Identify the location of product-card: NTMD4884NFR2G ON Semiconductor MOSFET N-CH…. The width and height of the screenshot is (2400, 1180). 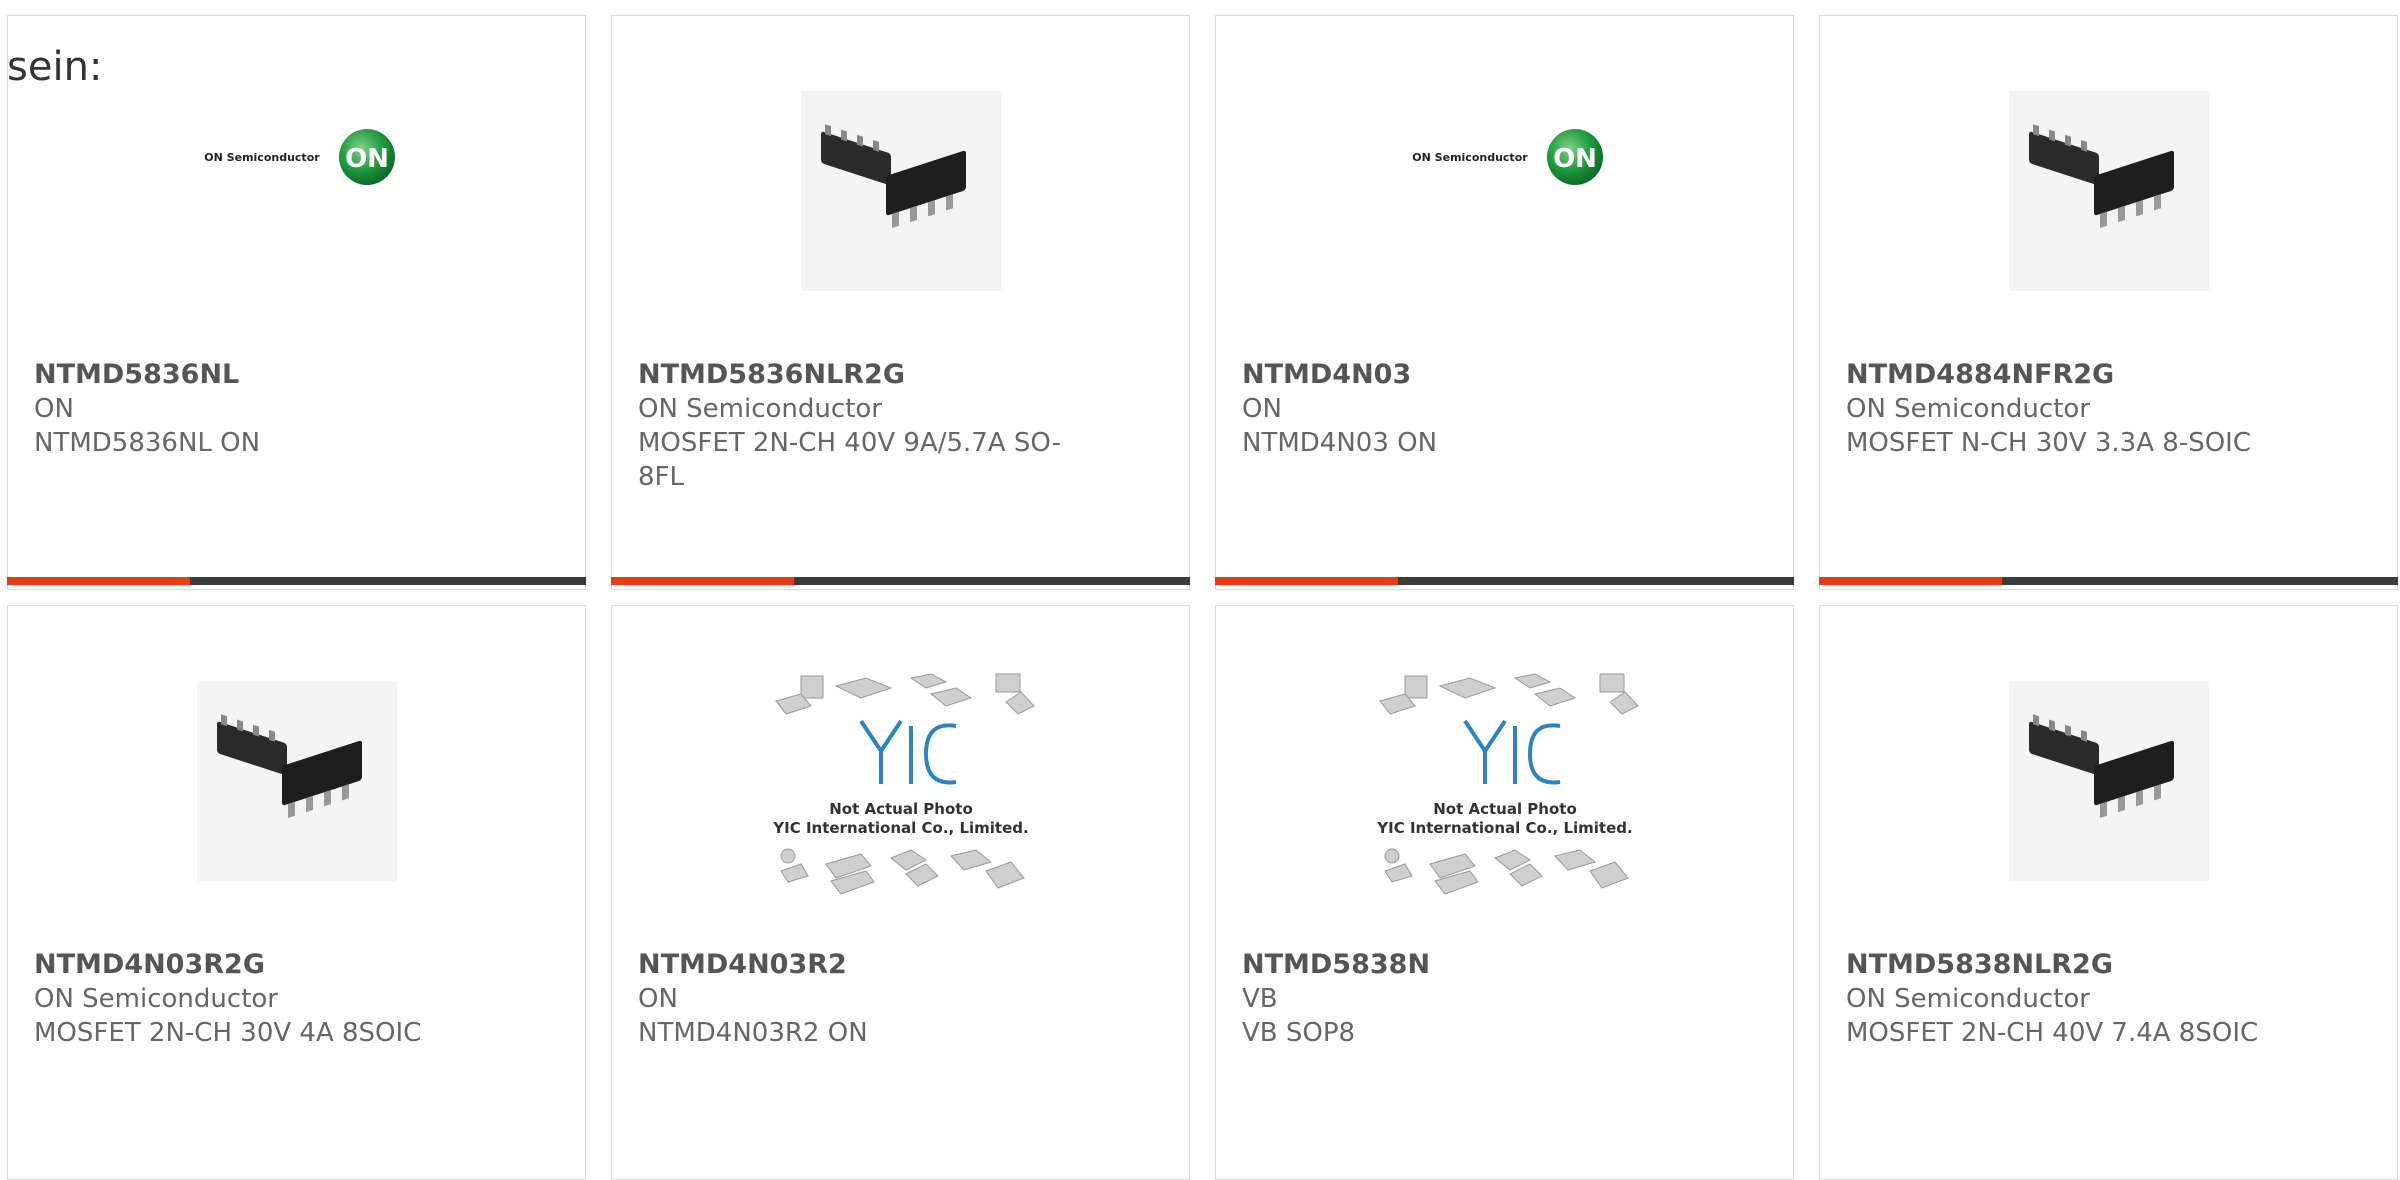
(2108, 302).